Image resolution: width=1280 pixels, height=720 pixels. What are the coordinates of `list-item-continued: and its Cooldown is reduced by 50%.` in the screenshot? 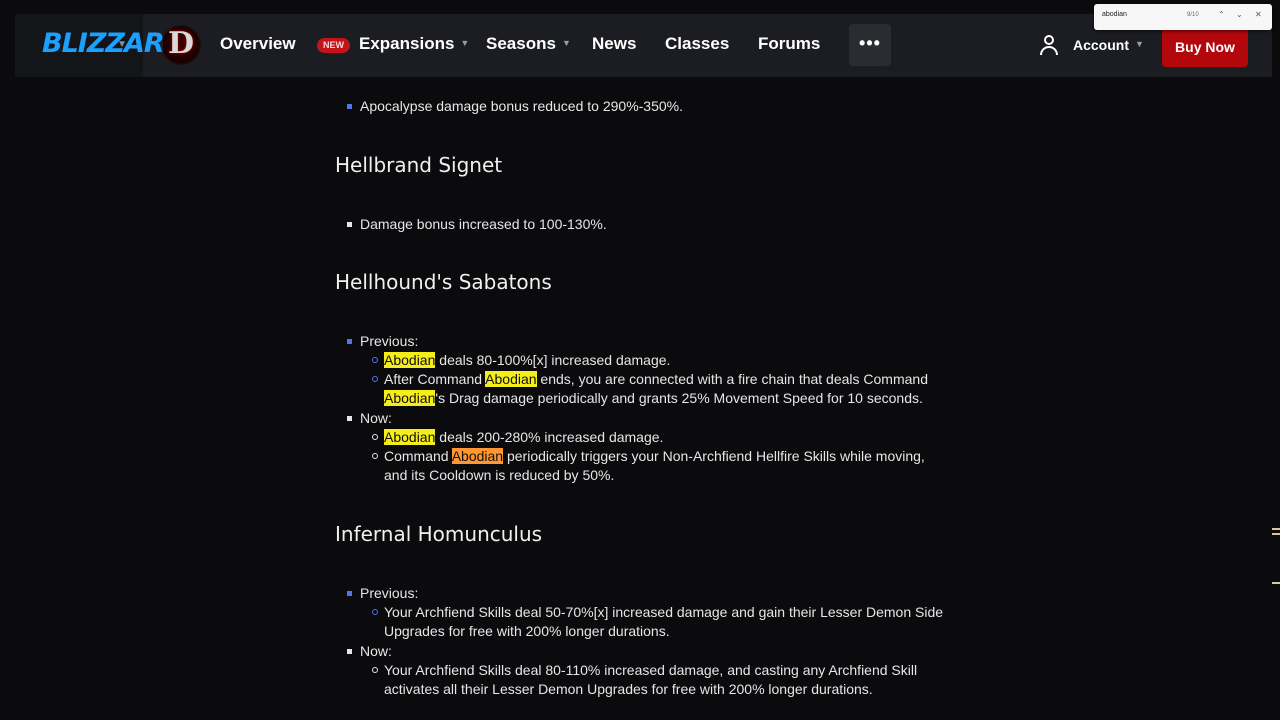 It's located at (499, 475).